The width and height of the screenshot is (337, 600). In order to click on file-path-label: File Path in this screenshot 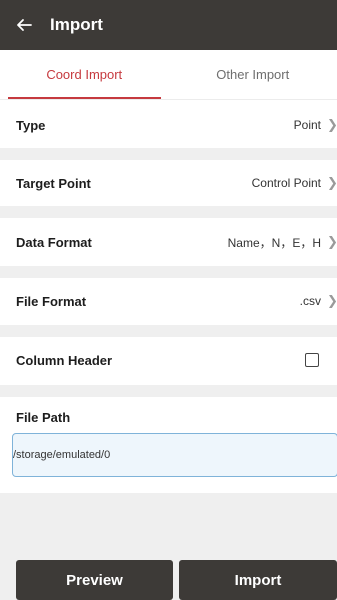, I will do `click(43, 417)`.